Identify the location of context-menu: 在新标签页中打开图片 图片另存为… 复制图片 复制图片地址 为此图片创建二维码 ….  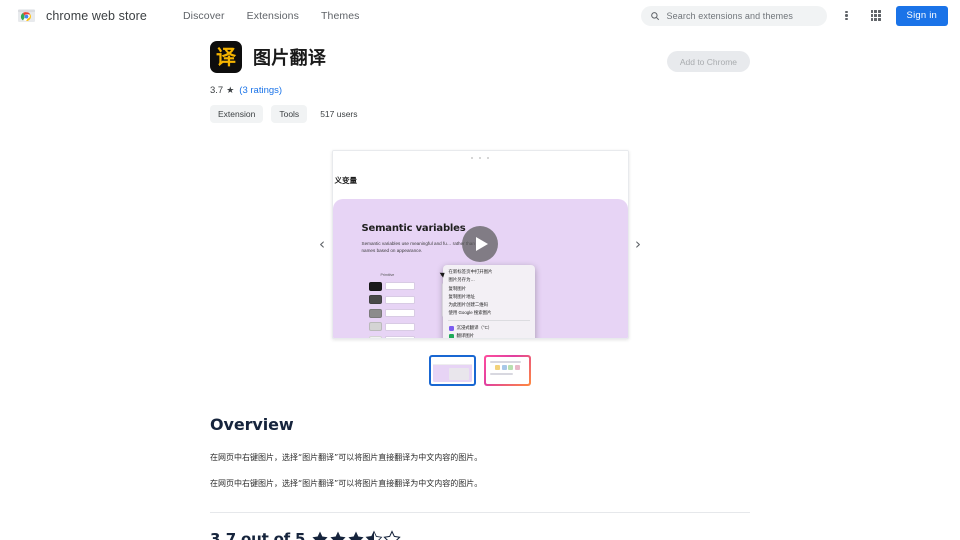
(488, 301).